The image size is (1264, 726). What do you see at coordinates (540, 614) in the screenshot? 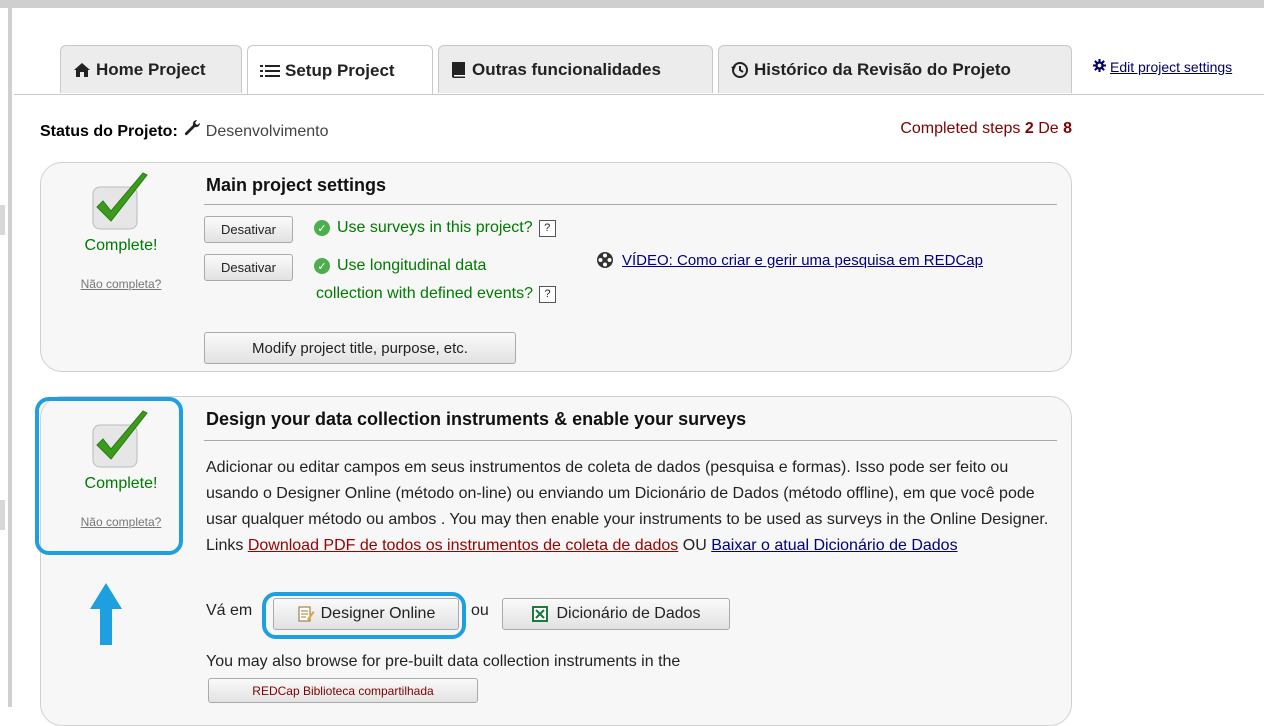
I see `excel-icon` at bounding box center [540, 614].